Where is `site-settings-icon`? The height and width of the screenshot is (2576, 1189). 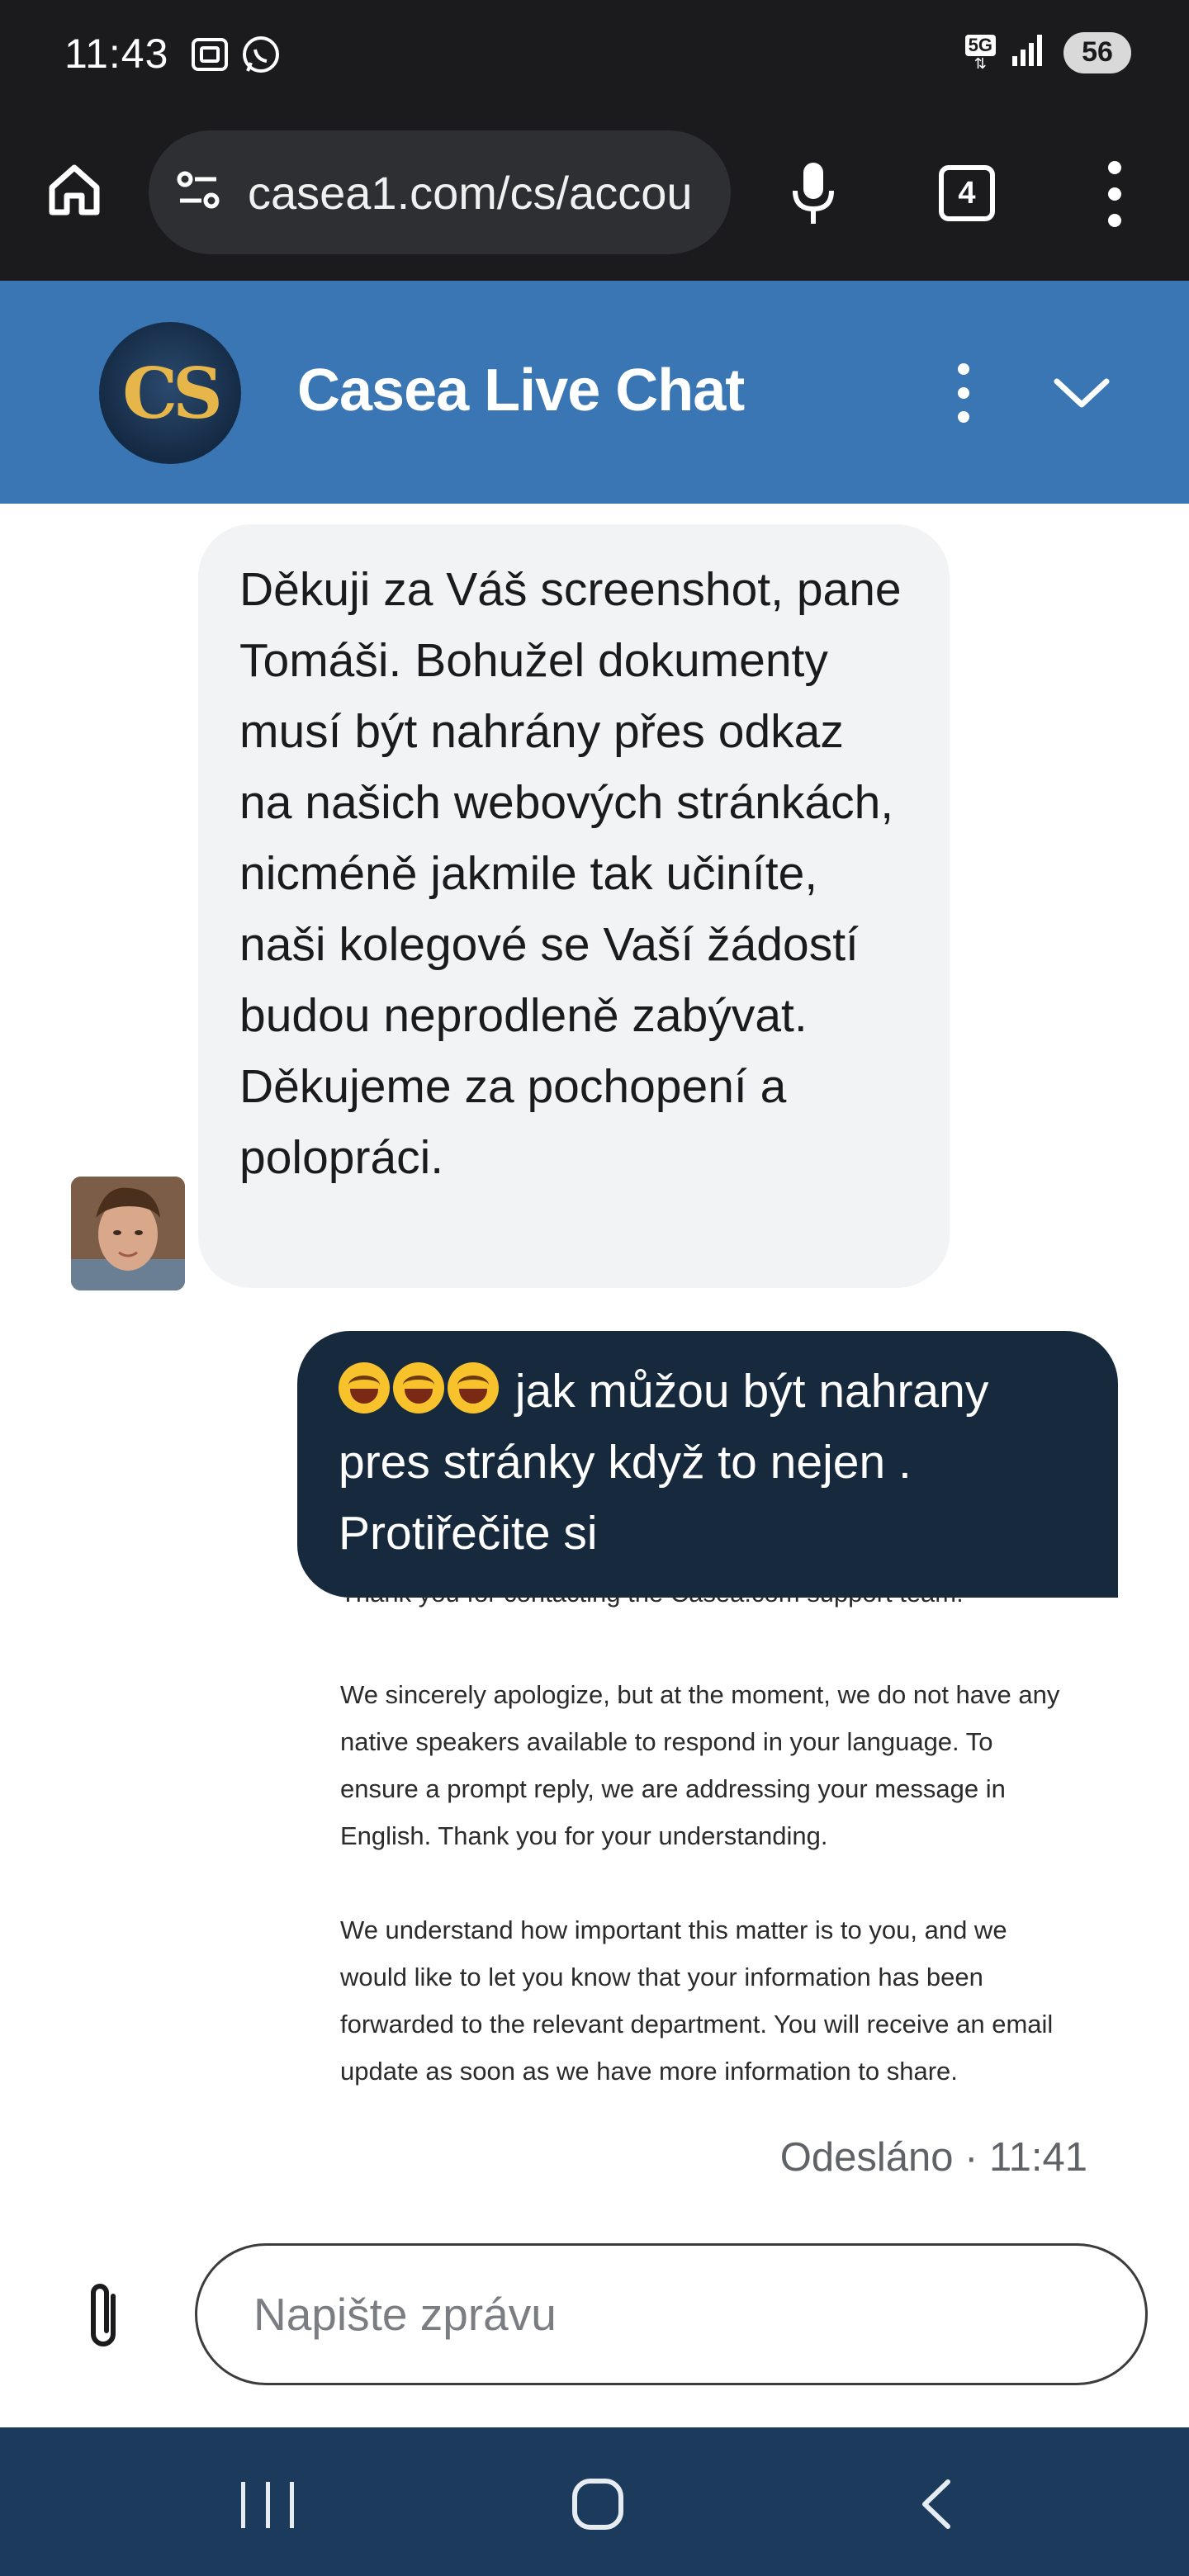 site-settings-icon is located at coordinates (198, 193).